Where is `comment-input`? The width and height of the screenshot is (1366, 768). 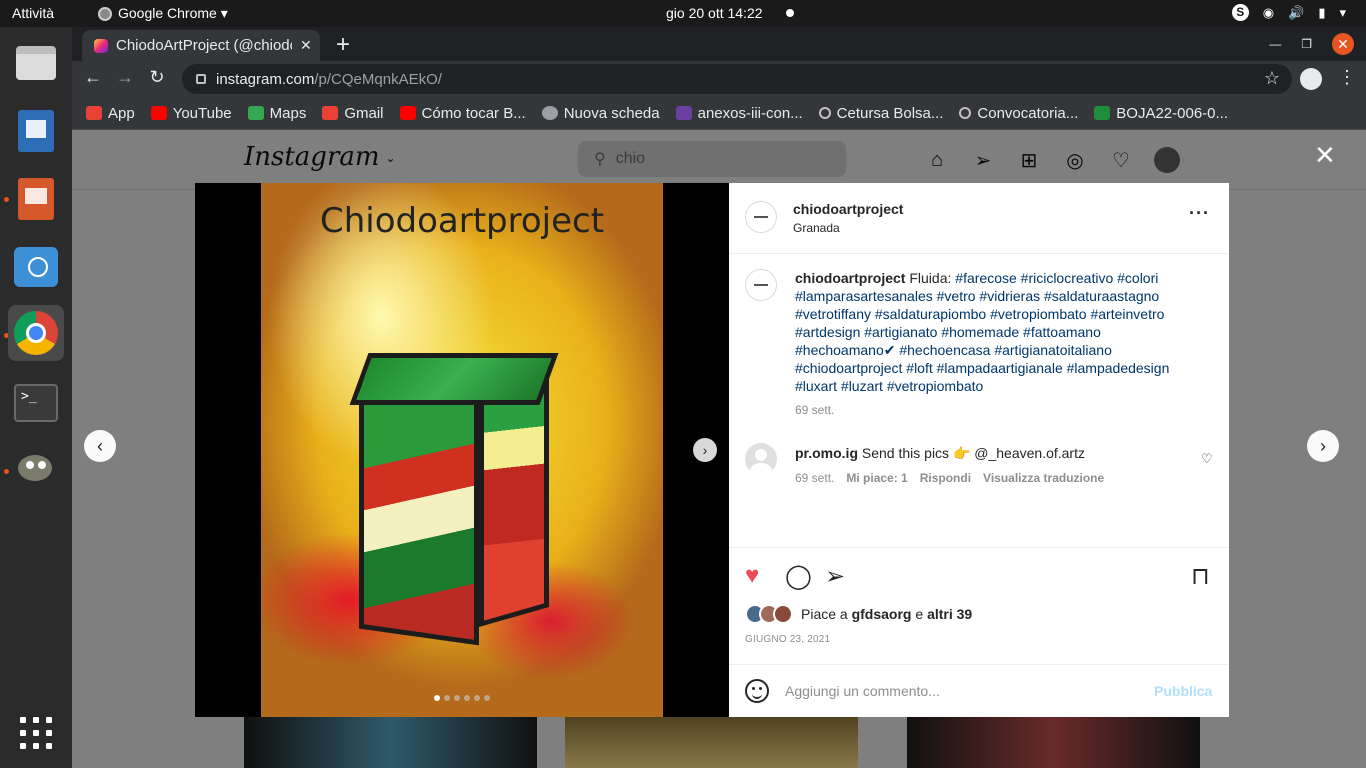 comment-input is located at coordinates (960, 691).